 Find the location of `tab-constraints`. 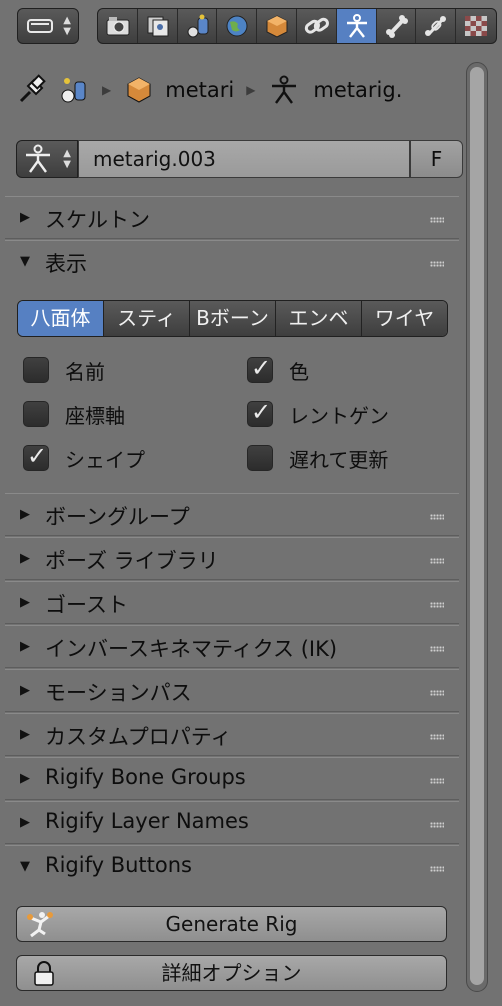

tab-constraints is located at coordinates (317, 26).